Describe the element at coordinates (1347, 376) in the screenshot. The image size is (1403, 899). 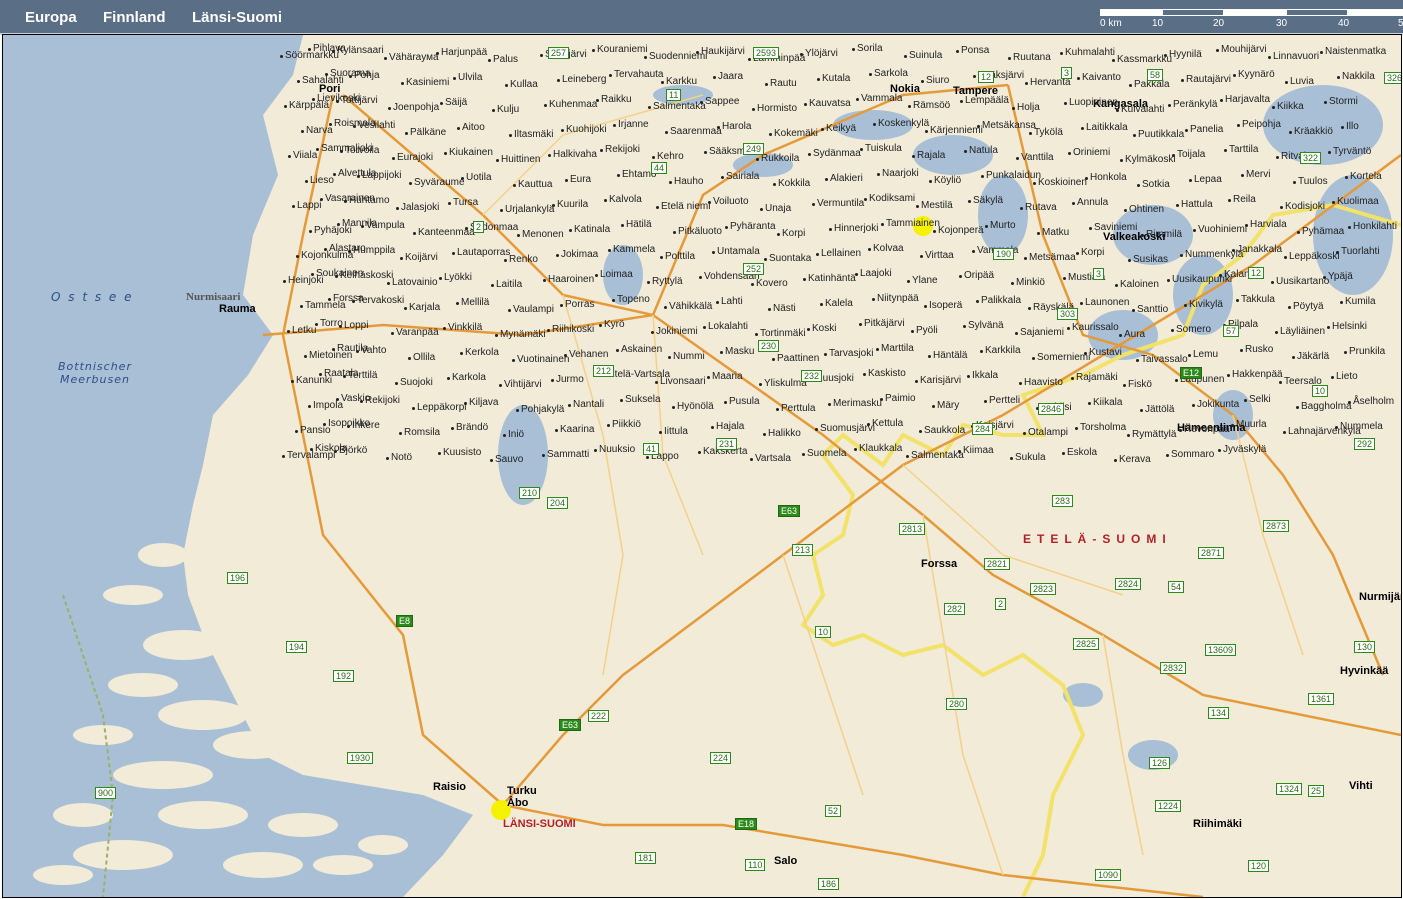
I see `map-label: Lieto` at that location.